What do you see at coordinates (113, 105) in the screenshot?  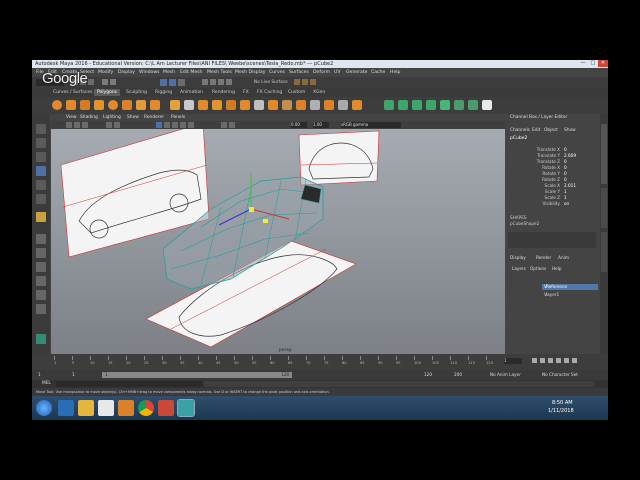 I see `poly-torus-icon` at bounding box center [113, 105].